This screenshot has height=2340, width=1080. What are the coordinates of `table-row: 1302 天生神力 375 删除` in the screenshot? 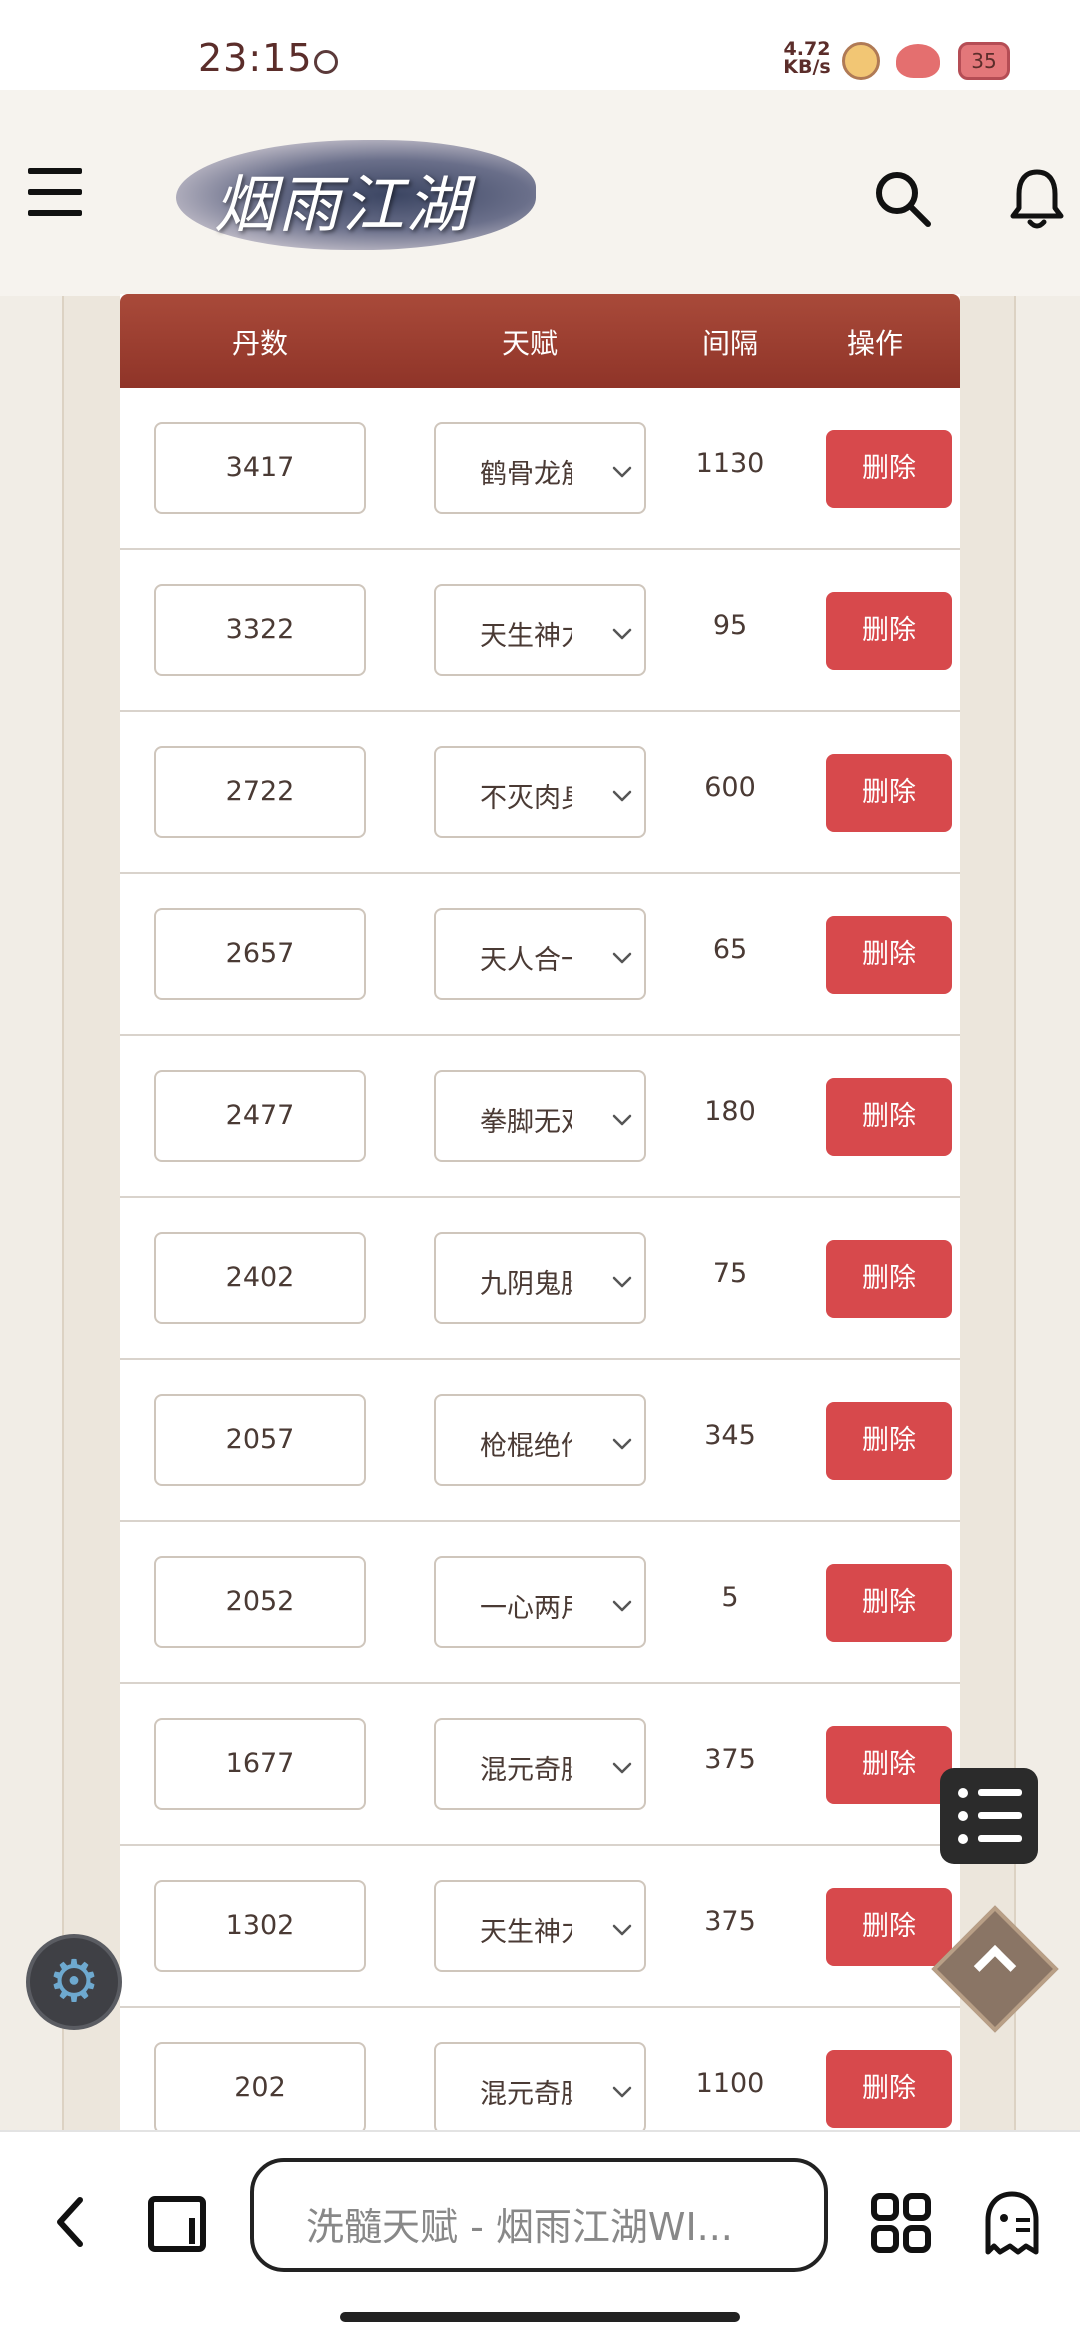 It's located at (540, 1927).